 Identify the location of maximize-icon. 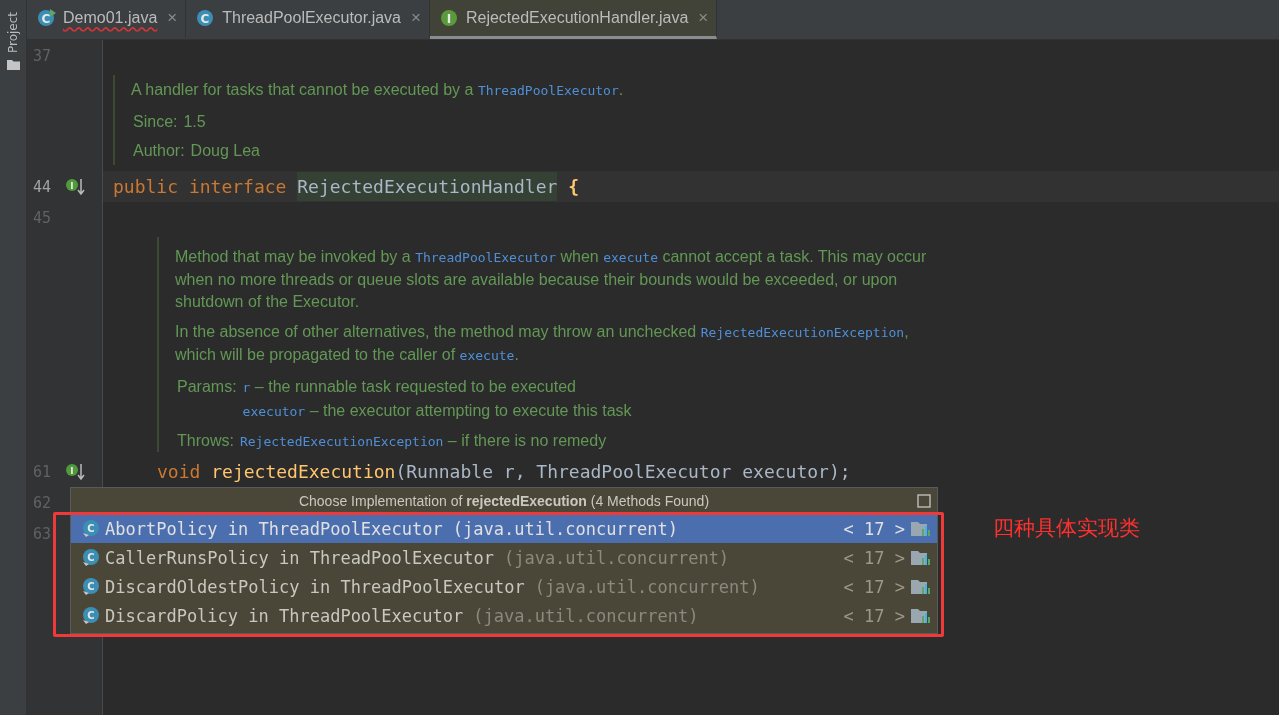
(924, 501).